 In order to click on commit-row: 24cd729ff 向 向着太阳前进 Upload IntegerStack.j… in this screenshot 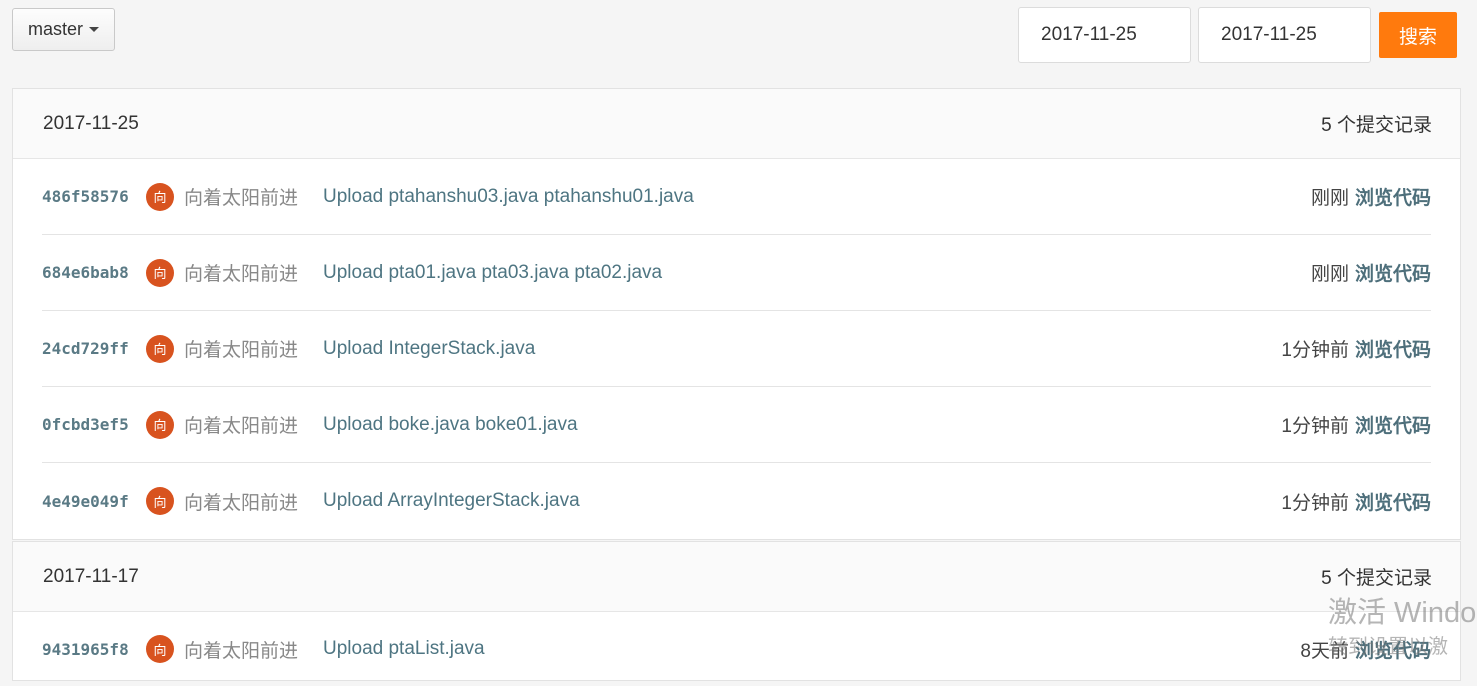, I will do `click(736, 349)`.